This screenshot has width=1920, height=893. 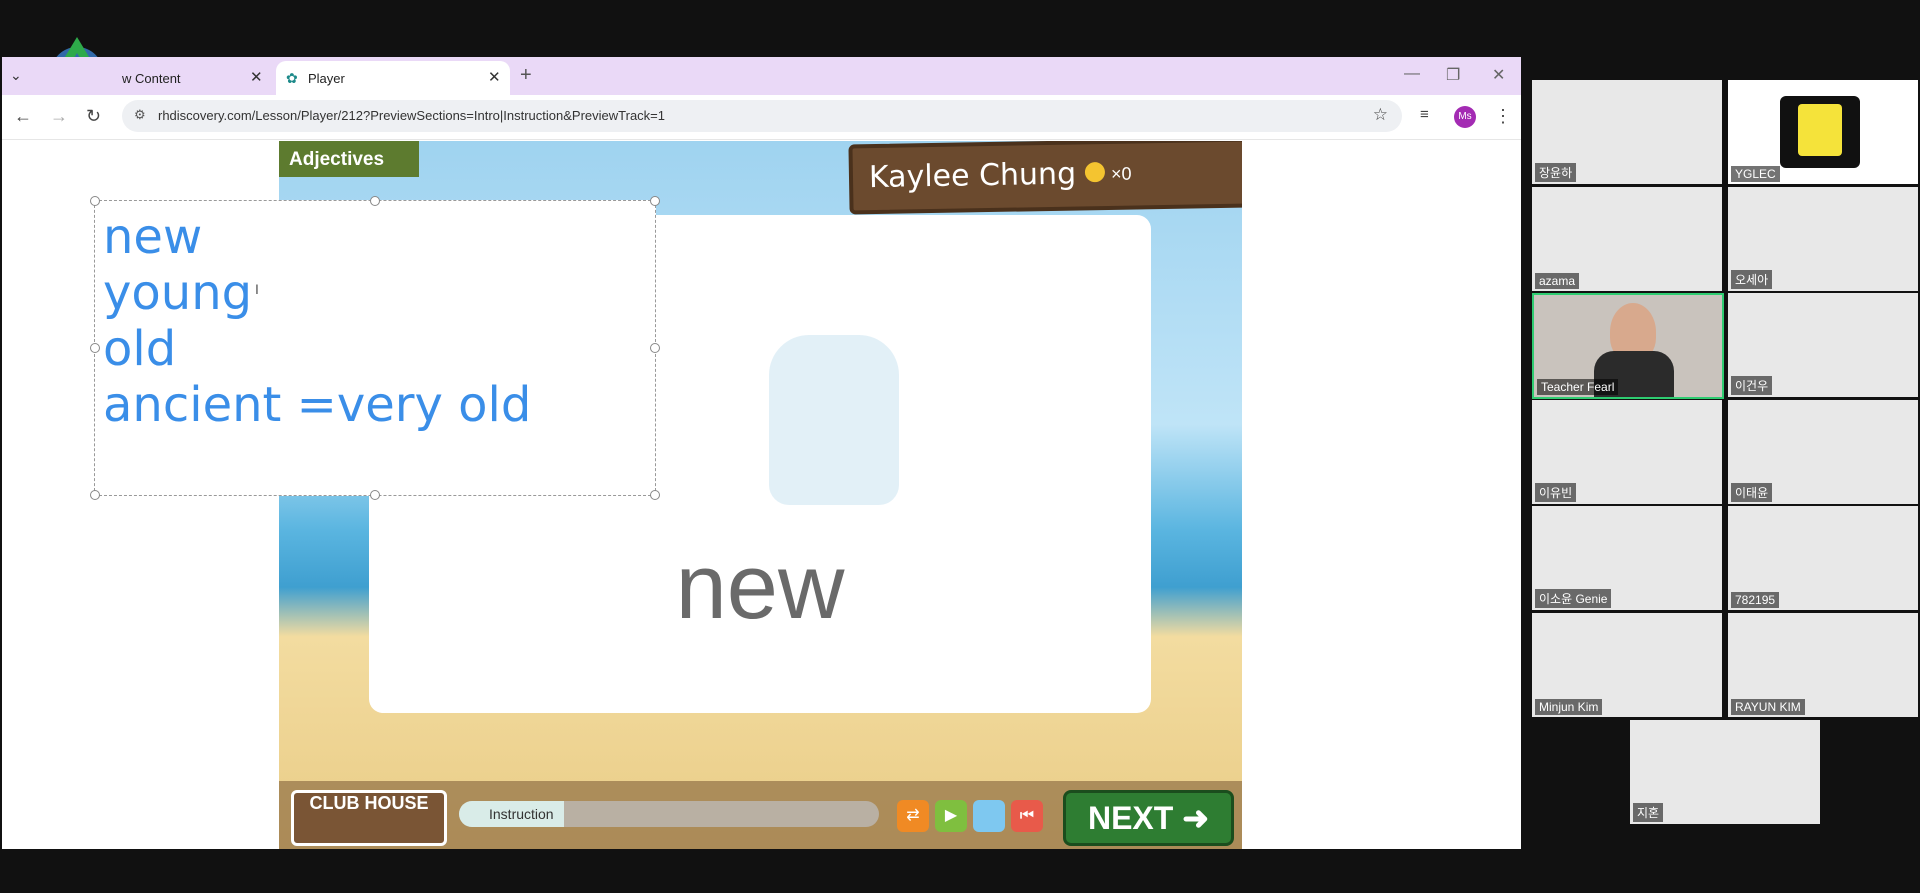 What do you see at coordinates (760, 587) in the screenshot?
I see `flashcard-word: new` at bounding box center [760, 587].